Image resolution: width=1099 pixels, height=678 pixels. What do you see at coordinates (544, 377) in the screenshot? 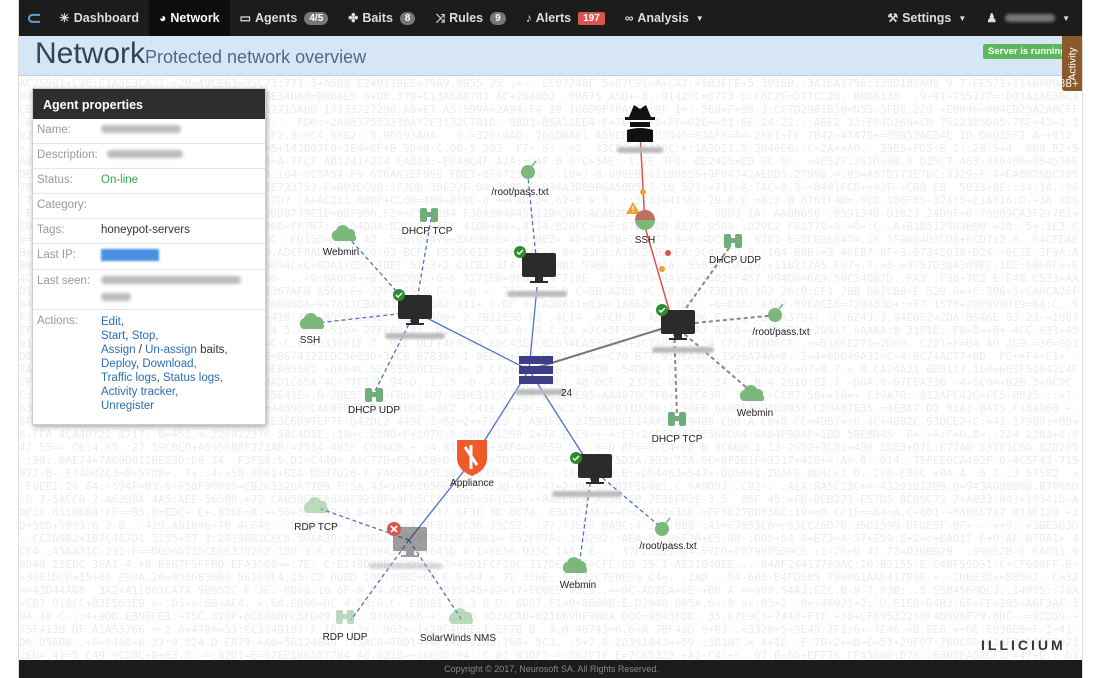
I see `switch-node: 24` at bounding box center [544, 377].